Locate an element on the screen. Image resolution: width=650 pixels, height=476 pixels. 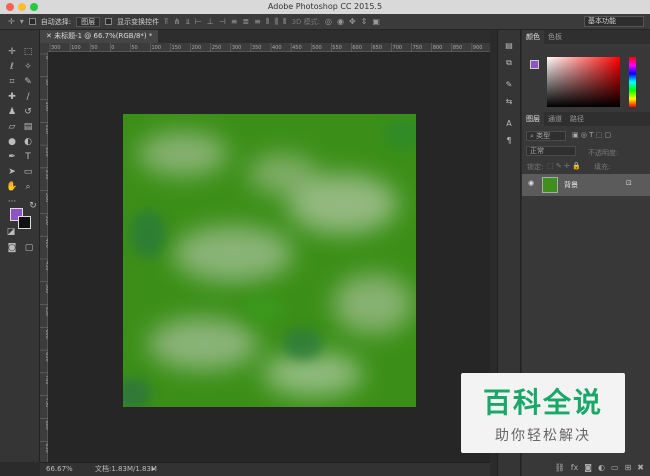
screen-mode-icon: ▢ is located at coordinates (29, 248).